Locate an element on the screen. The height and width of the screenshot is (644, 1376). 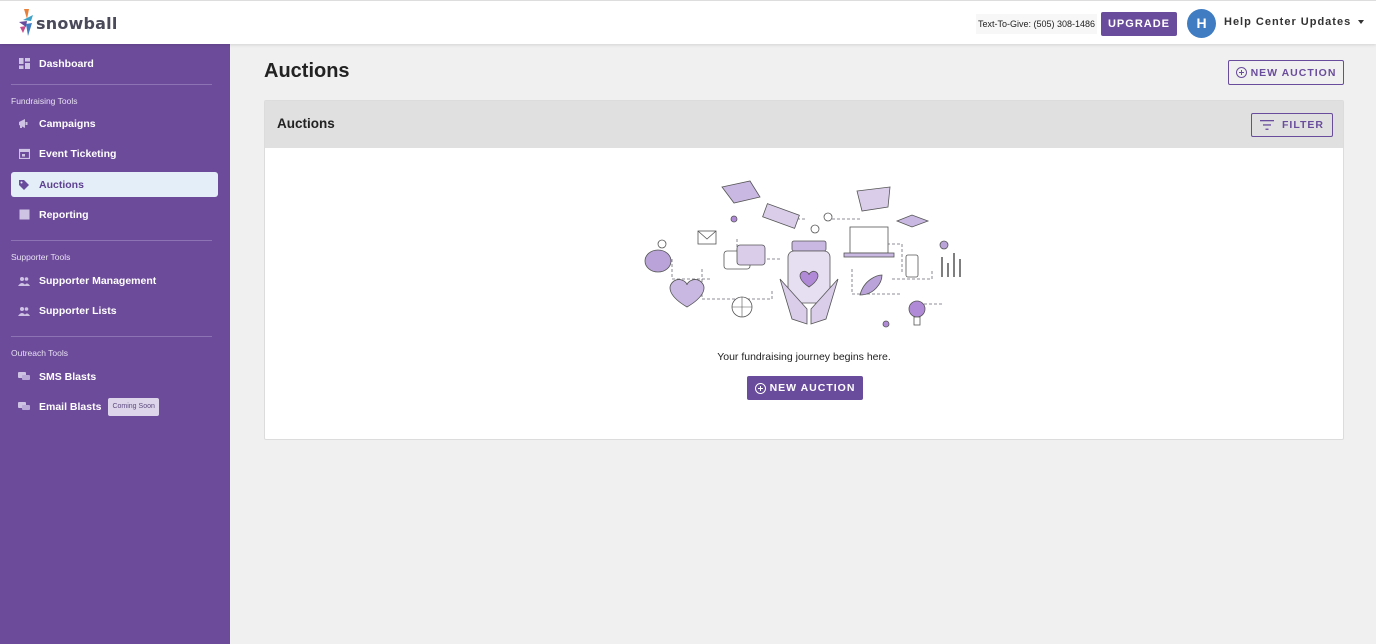
page-title: Auctions is located at coordinates (307, 71).